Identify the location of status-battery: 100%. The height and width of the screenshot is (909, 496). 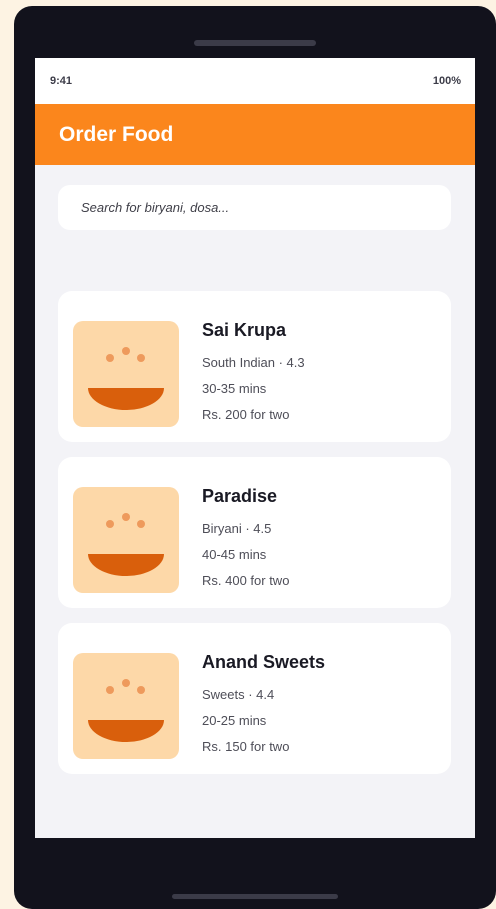
(446, 81).